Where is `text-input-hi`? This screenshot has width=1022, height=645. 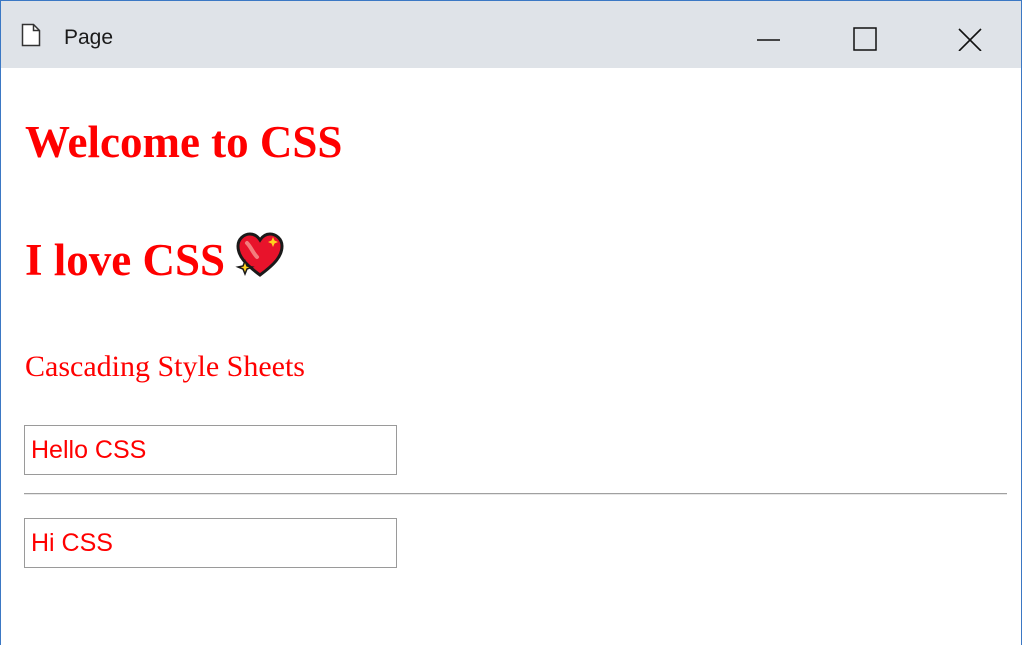 text-input-hi is located at coordinates (210, 543).